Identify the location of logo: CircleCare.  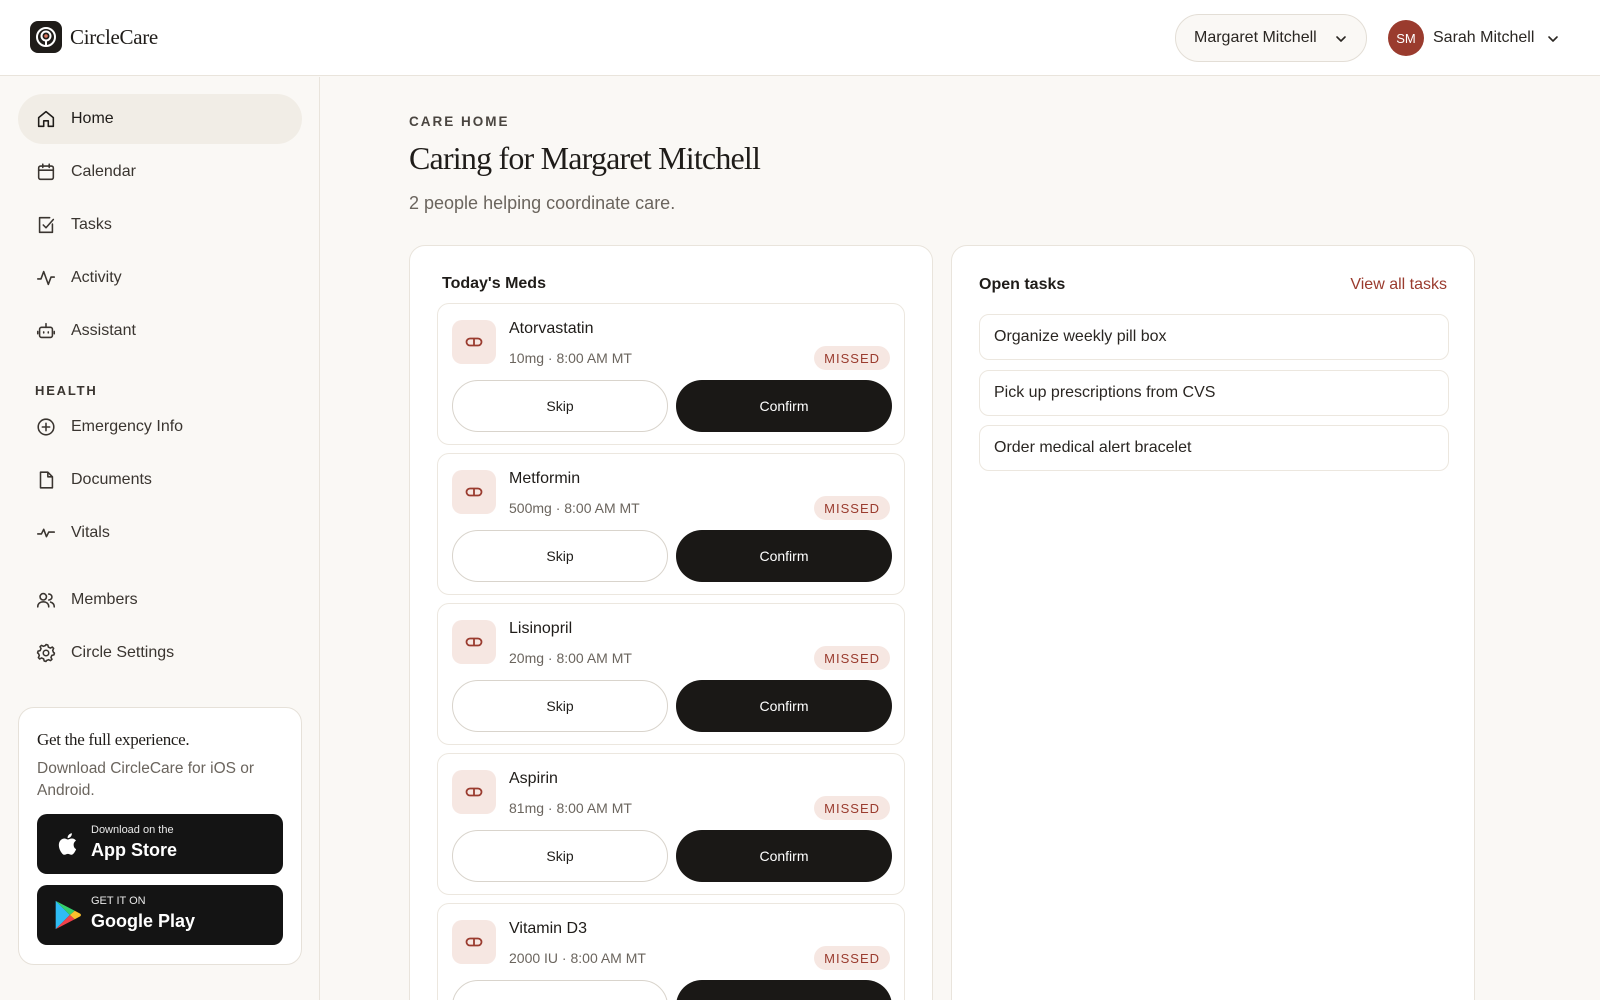
(94, 37).